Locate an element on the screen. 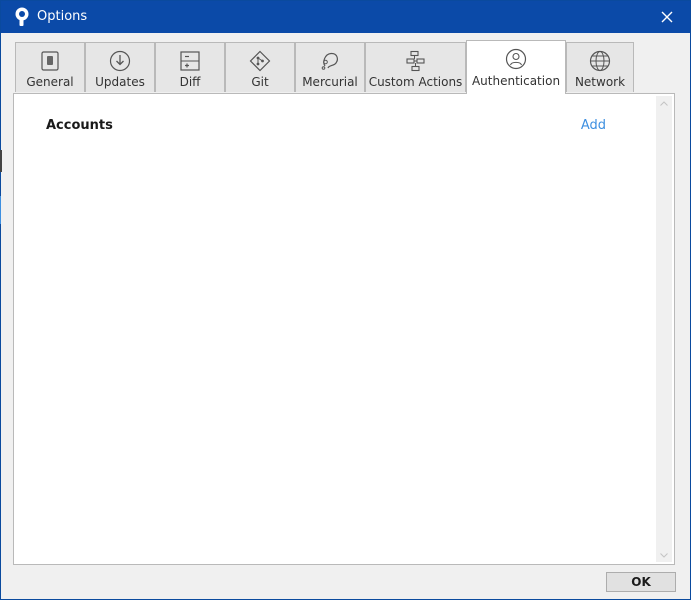  tab-general: General is located at coordinates (50, 67).